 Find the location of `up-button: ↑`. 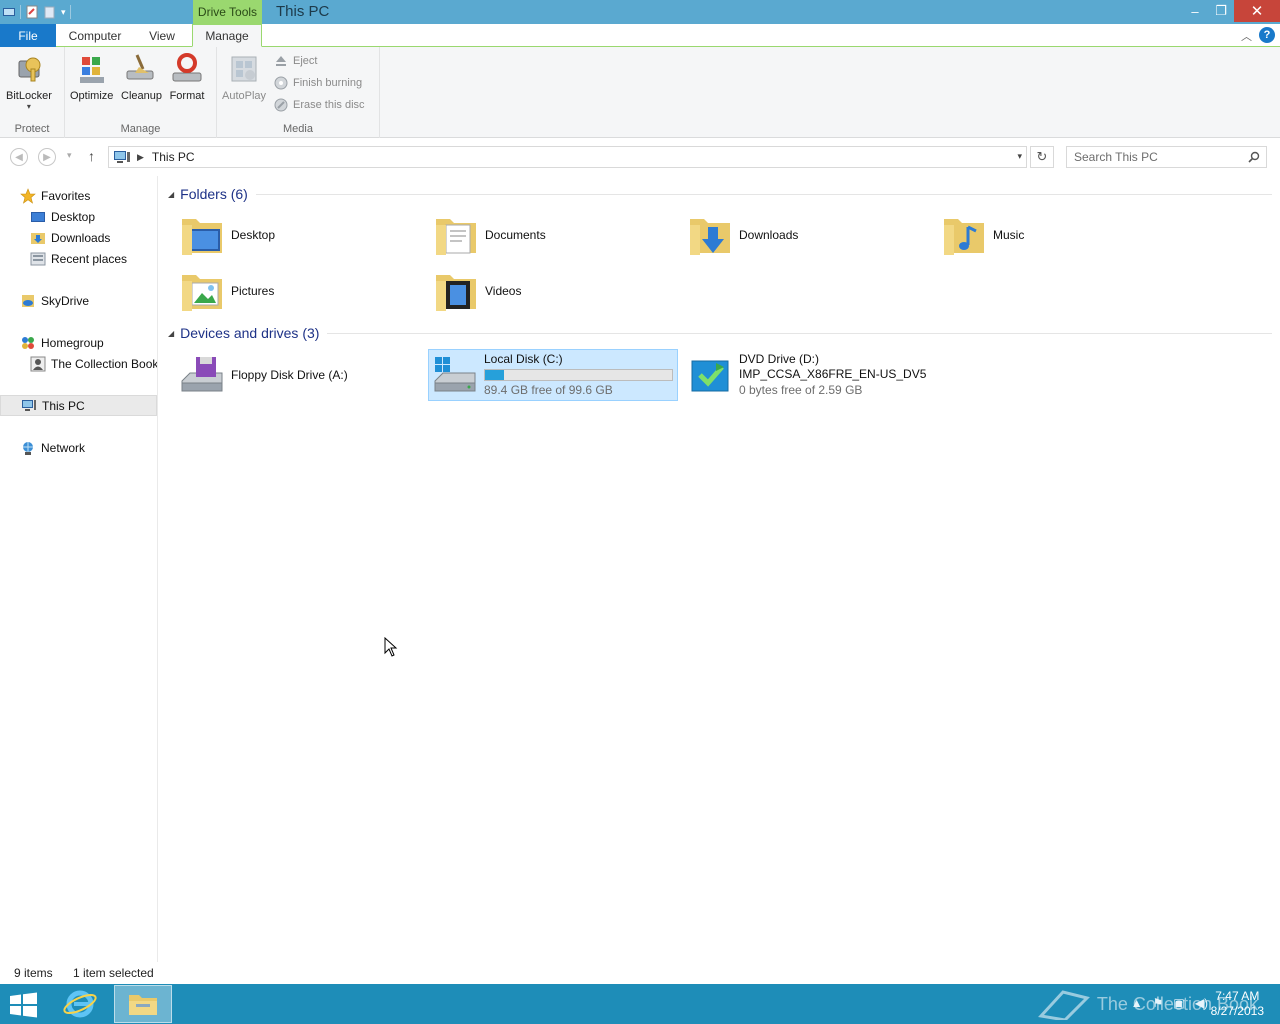

up-button: ↑ is located at coordinates (91, 156).